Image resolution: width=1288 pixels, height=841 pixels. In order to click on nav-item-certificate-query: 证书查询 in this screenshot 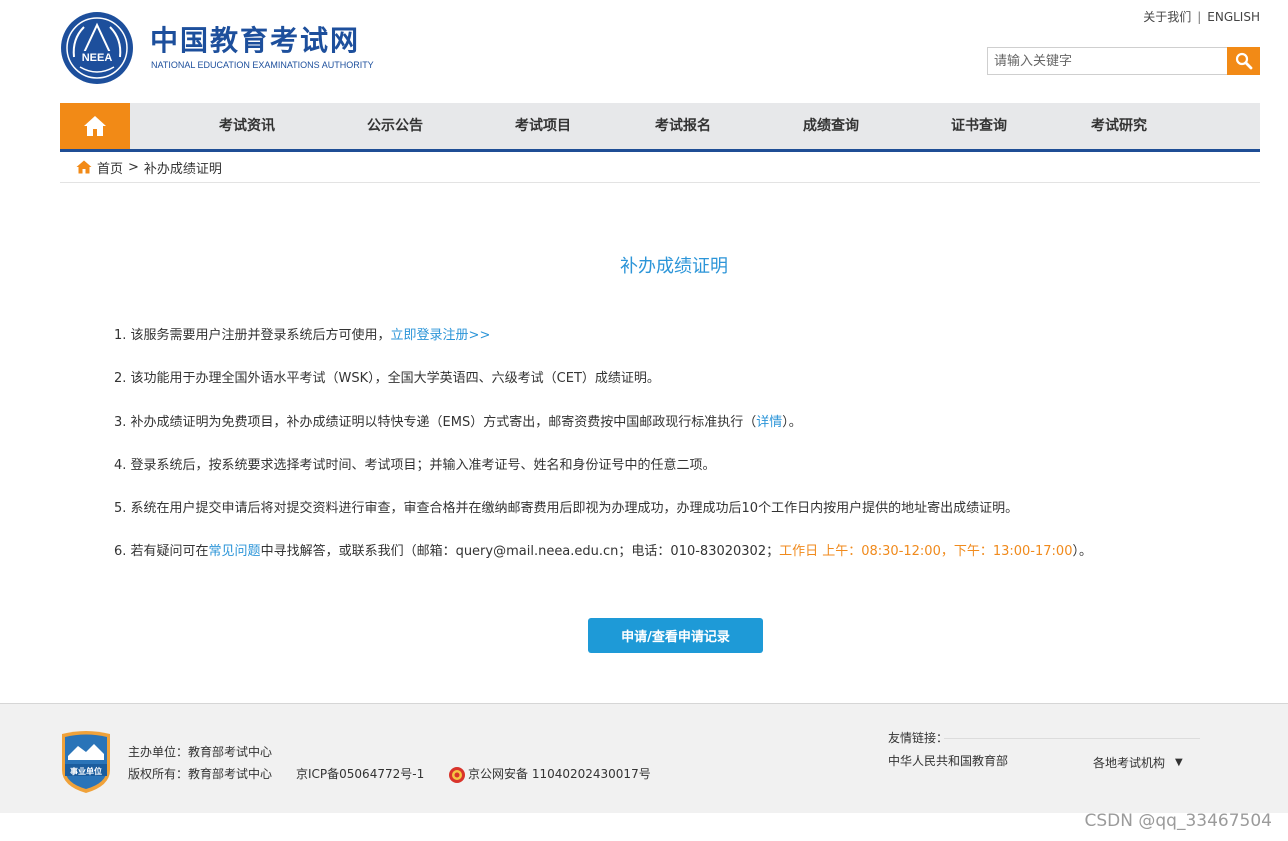, I will do `click(979, 126)`.